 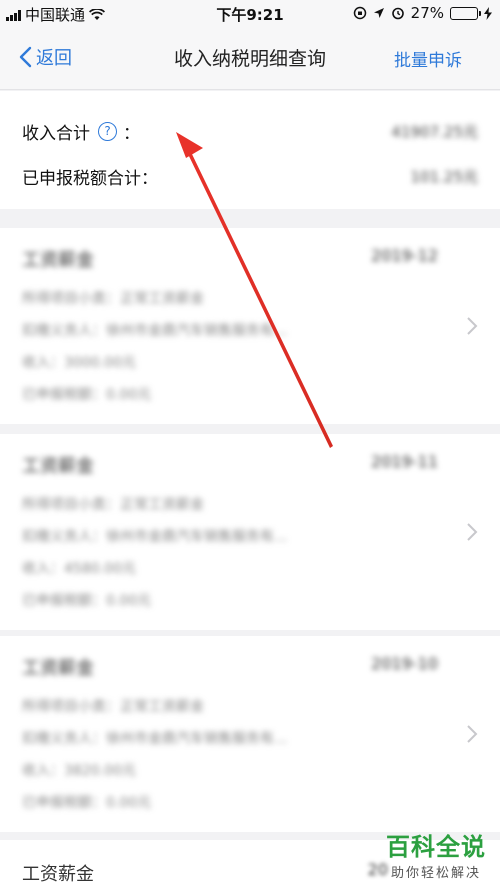 What do you see at coordinates (444, 176) in the screenshot?
I see `tax-total-value: 101.25元` at bounding box center [444, 176].